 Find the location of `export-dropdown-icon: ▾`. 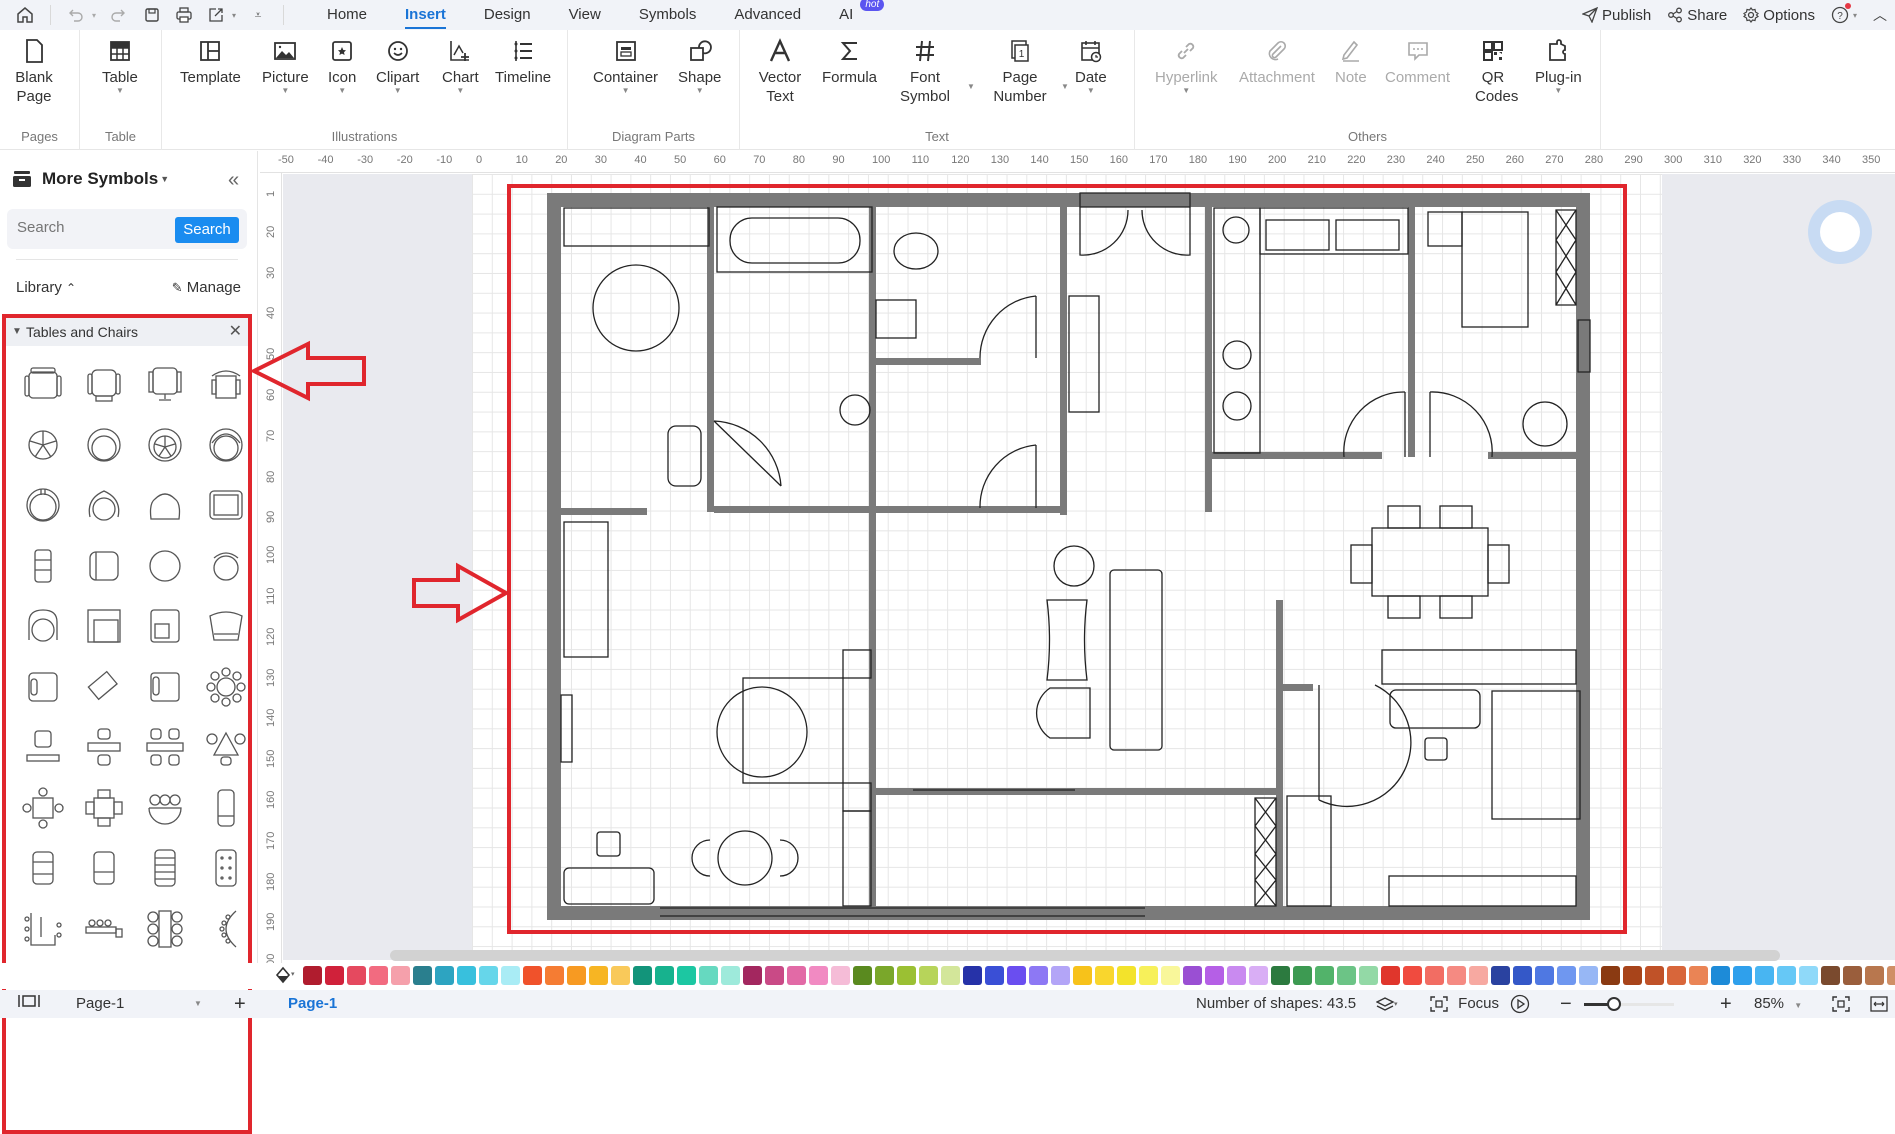

export-dropdown-icon: ▾ is located at coordinates (234, 15).